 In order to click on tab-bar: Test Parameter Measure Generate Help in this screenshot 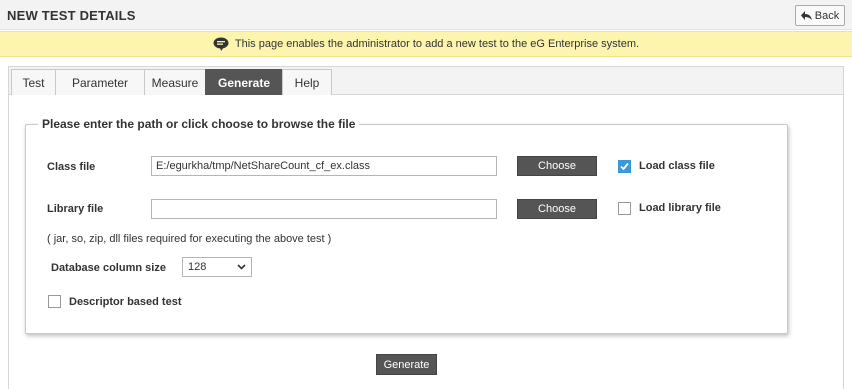, I will do `click(426, 81)`.